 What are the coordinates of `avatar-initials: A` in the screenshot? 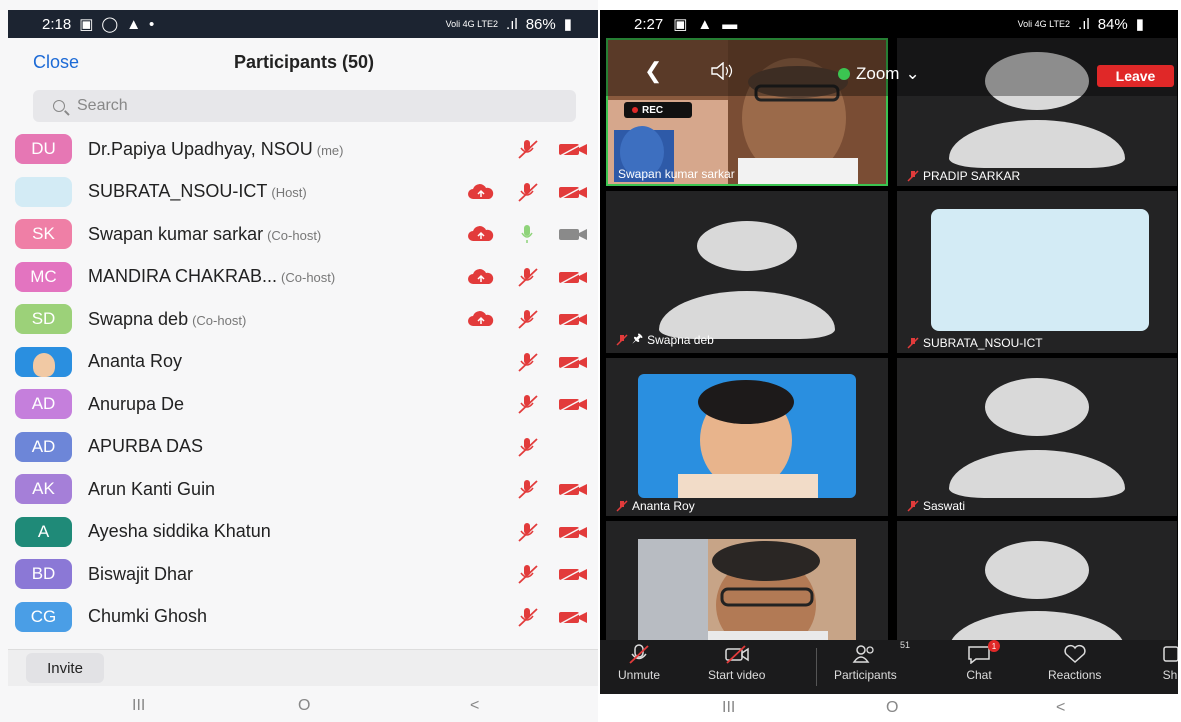 It's located at (43, 531).